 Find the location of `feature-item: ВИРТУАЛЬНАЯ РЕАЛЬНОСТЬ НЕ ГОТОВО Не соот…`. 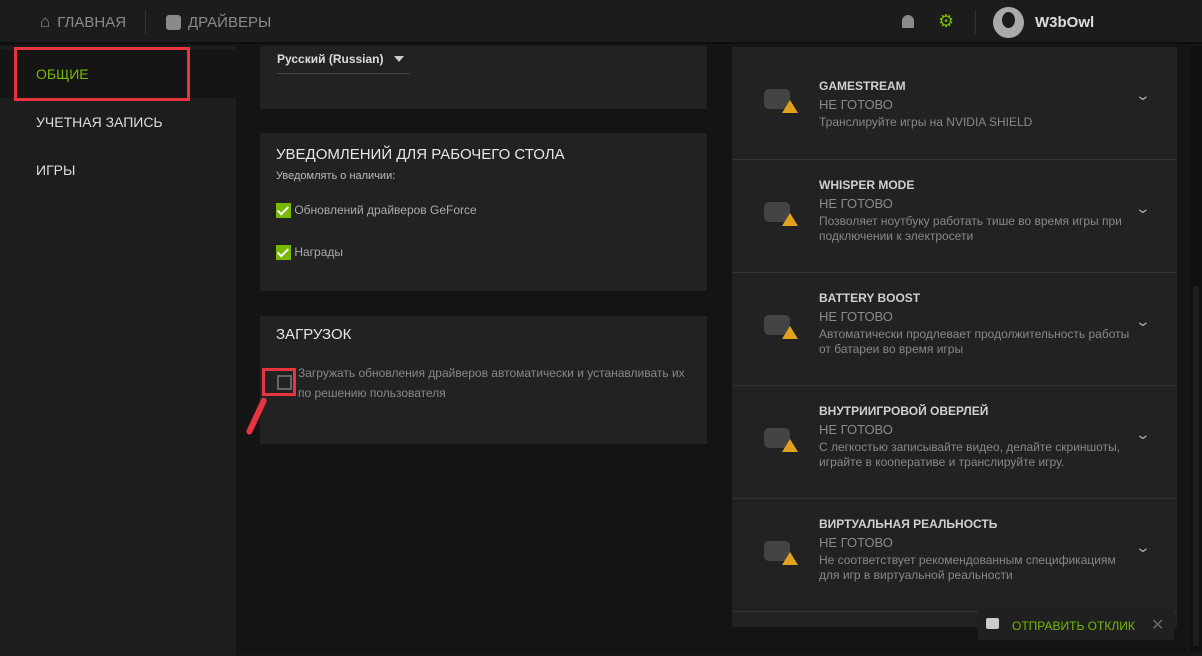

feature-item: ВИРТУАЛЬНАЯ РЕАЛЬНОСТЬ НЕ ГОТОВО Не соот… is located at coordinates (954, 555).